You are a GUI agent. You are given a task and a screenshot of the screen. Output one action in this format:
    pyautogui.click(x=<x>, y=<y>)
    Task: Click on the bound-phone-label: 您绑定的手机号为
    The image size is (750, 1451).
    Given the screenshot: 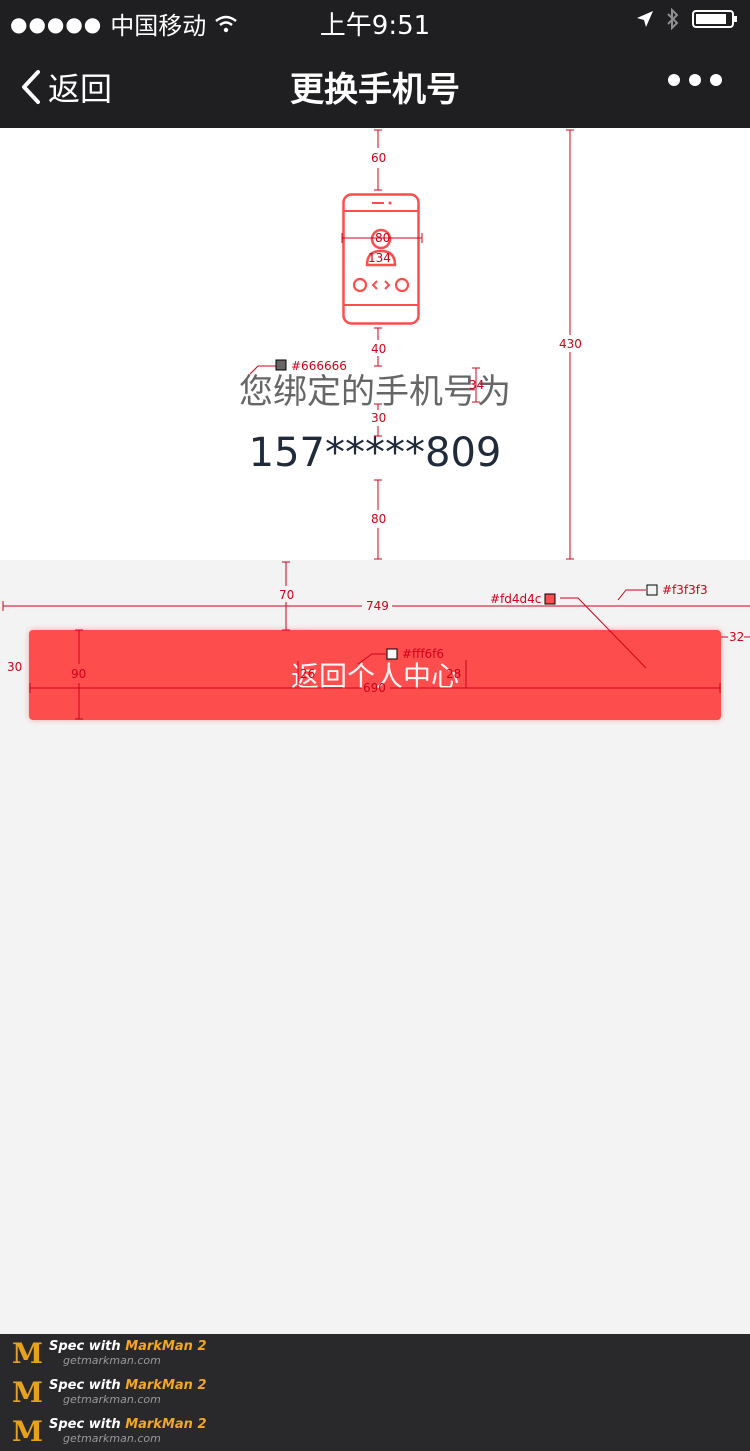 What is the action you would take?
    pyautogui.click(x=375, y=392)
    